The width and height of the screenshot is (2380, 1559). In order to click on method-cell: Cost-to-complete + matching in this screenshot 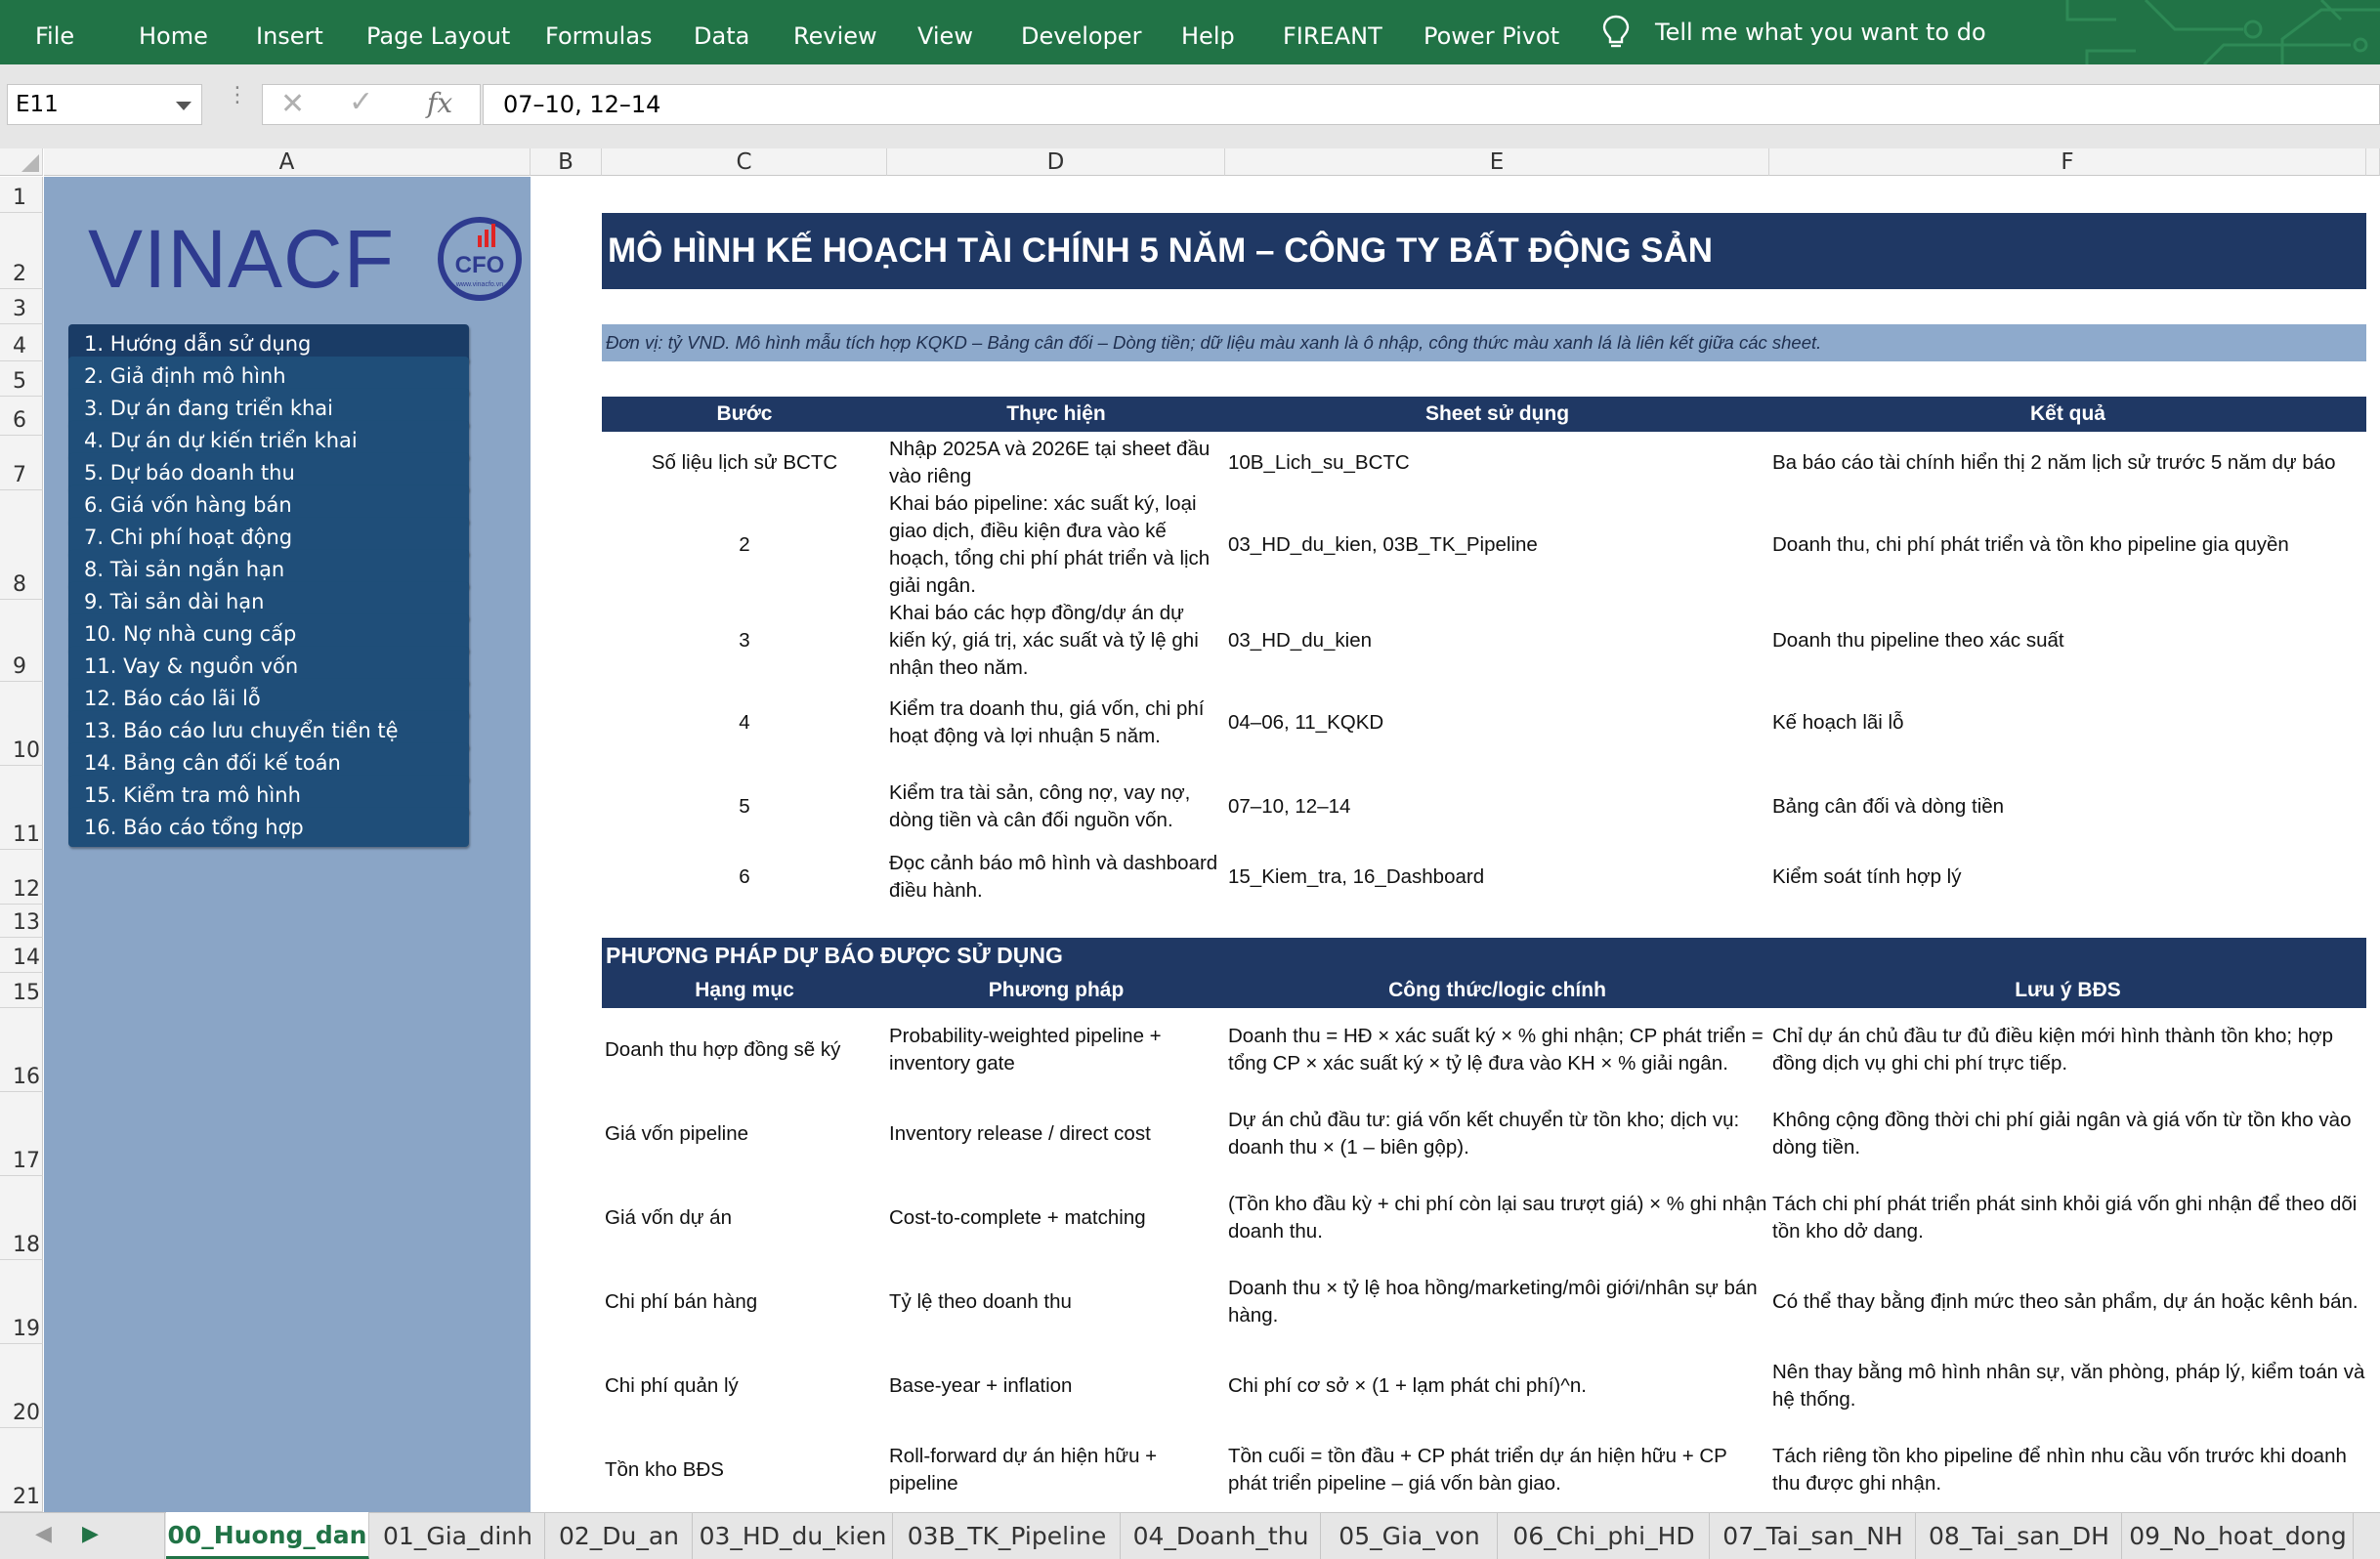, I will do `click(1057, 1218)`.